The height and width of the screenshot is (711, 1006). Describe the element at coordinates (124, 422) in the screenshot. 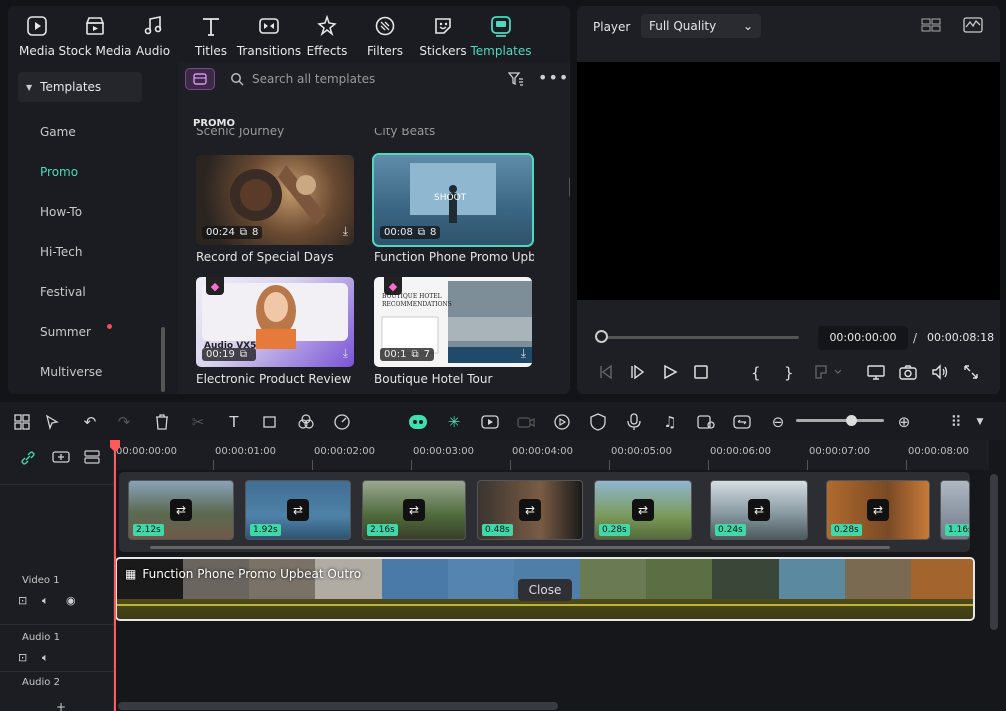

I see `redo-icon: ↷` at that location.